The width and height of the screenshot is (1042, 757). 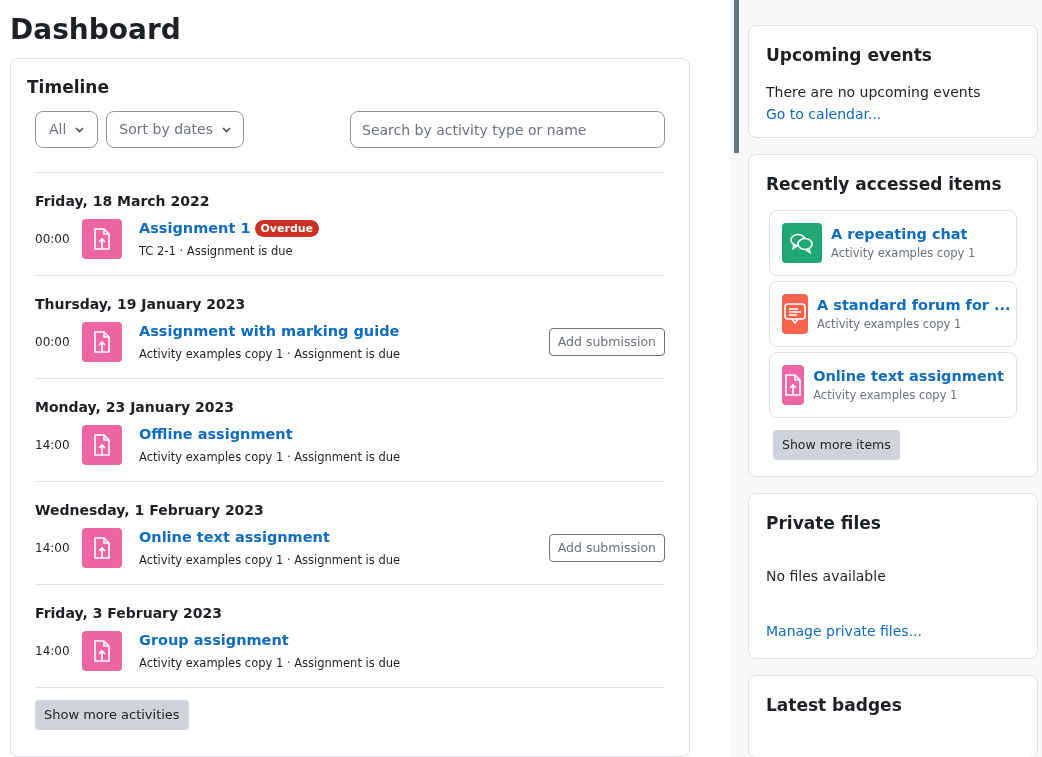 What do you see at coordinates (68, 87) in the screenshot?
I see `card-title: Timeline` at bounding box center [68, 87].